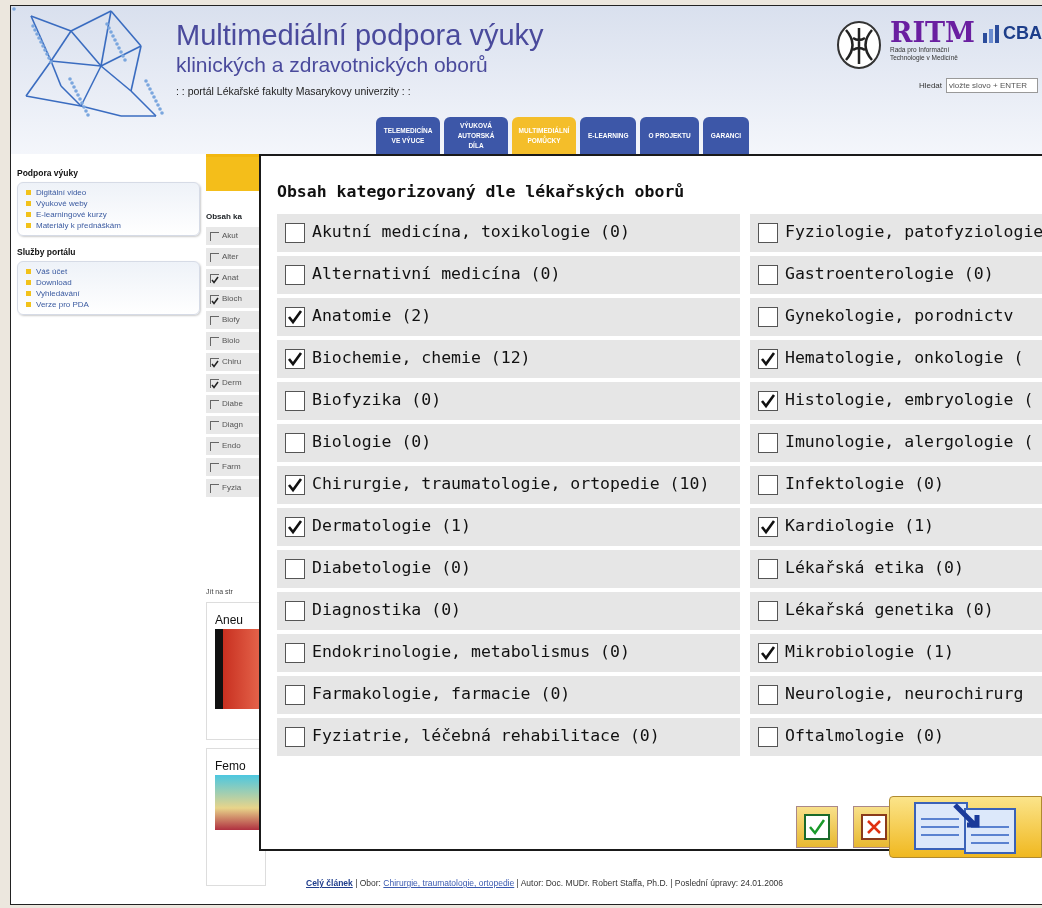  I want to click on logo-text: RITM, so click(932, 33).